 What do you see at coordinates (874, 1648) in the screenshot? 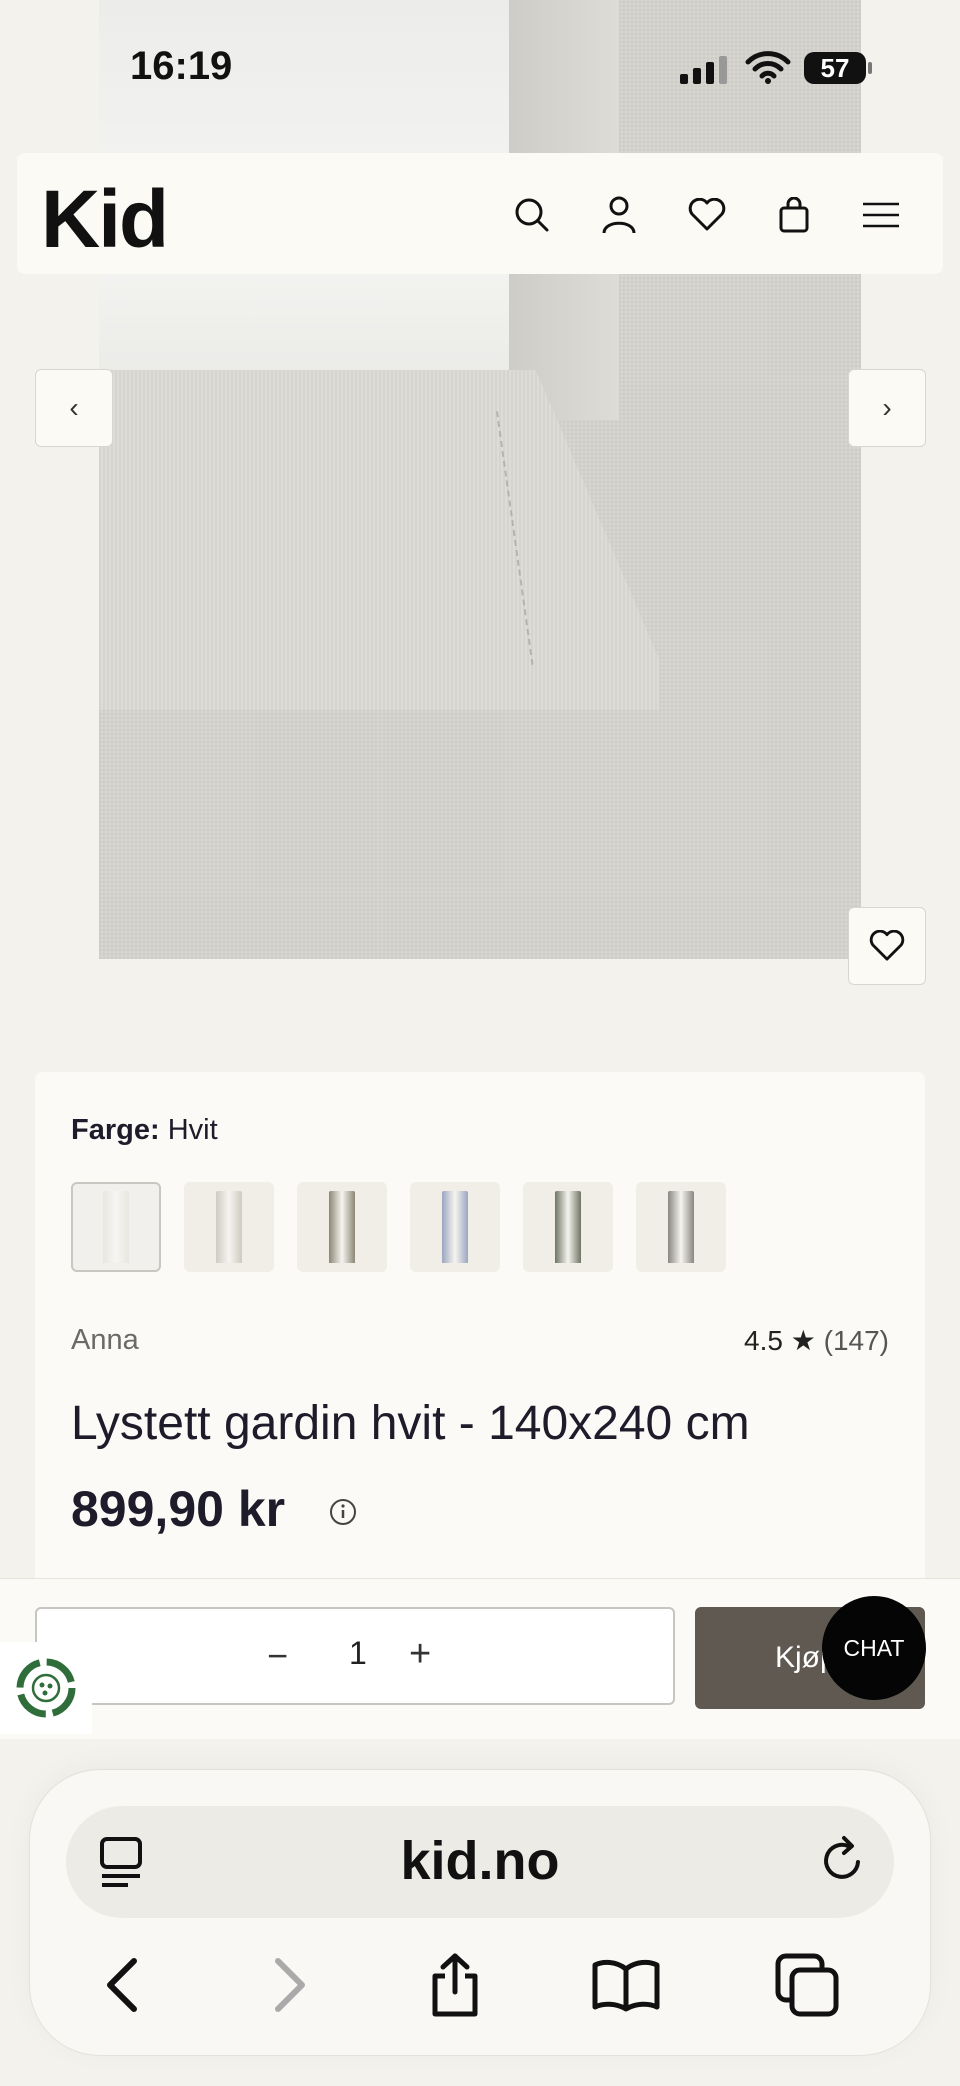
I see `chat-button: CHAT` at bounding box center [874, 1648].